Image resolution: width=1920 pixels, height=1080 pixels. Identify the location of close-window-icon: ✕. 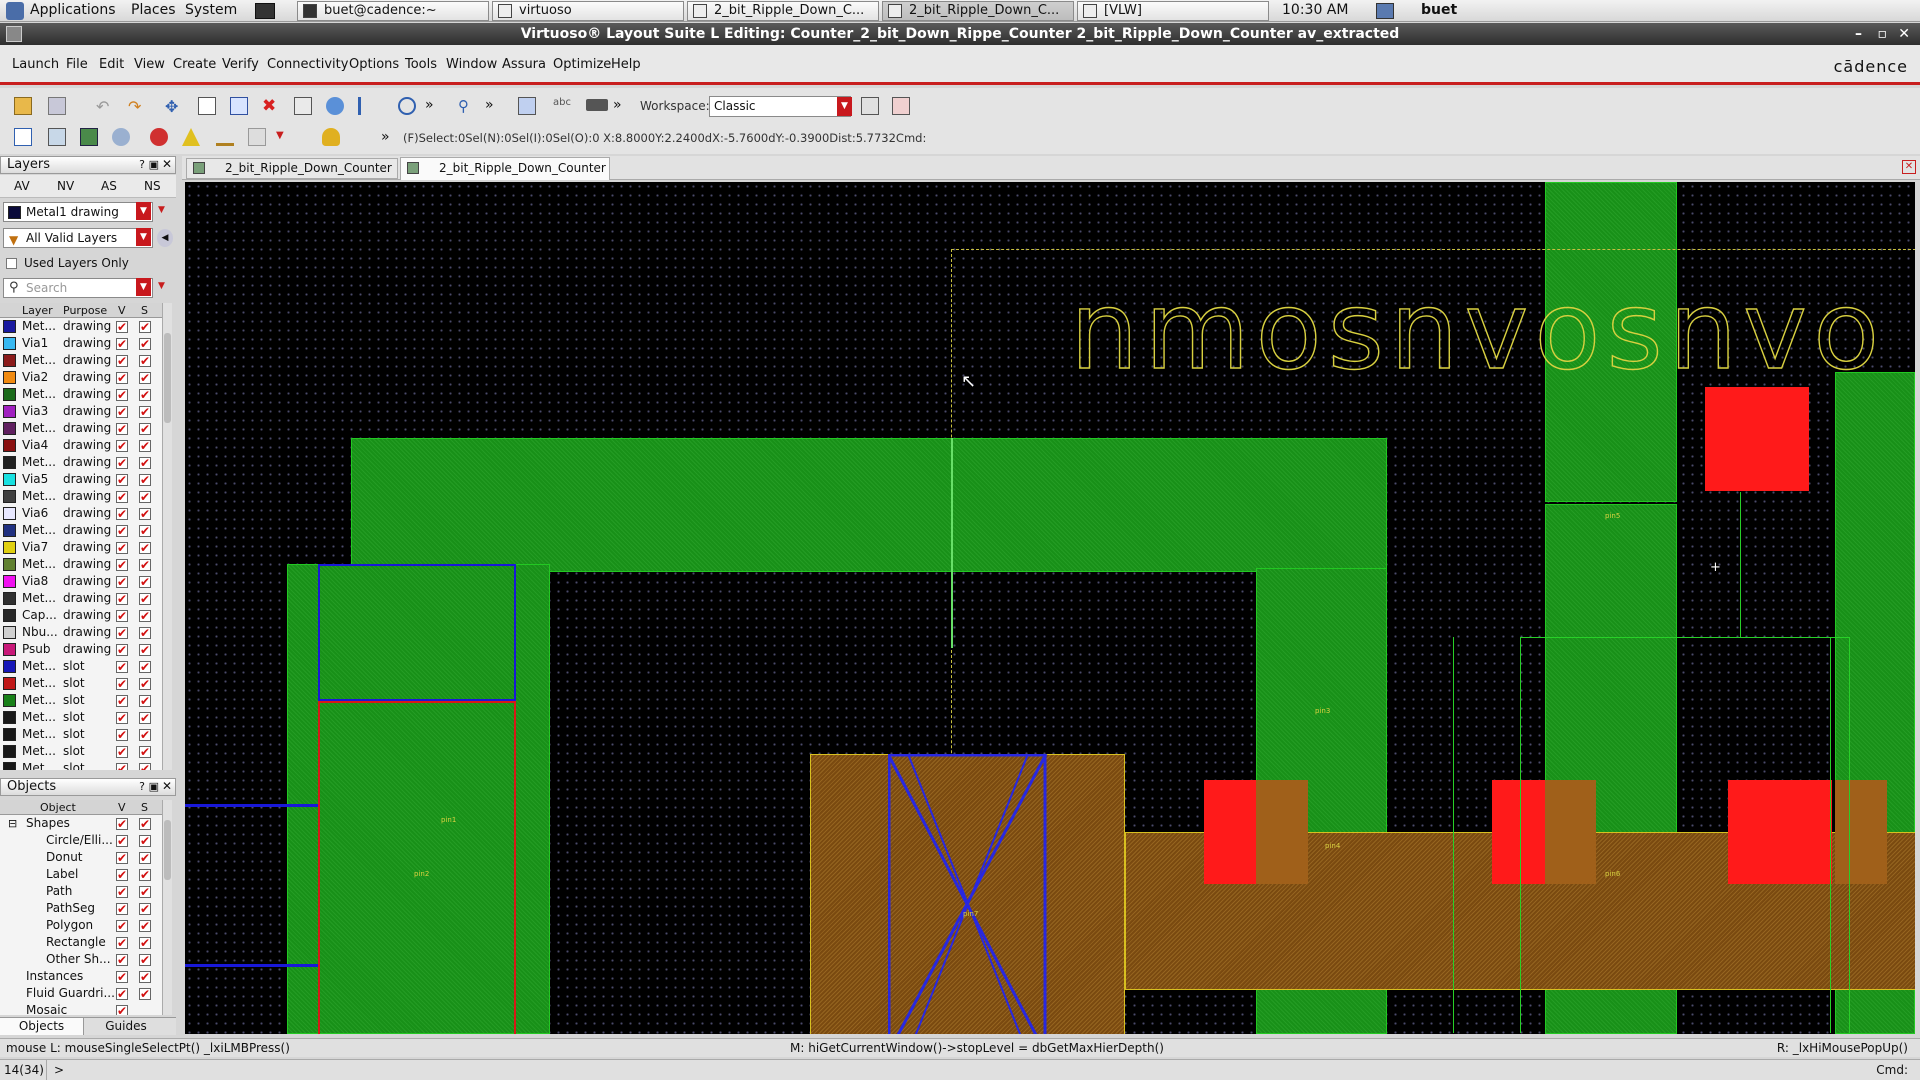
(1904, 34).